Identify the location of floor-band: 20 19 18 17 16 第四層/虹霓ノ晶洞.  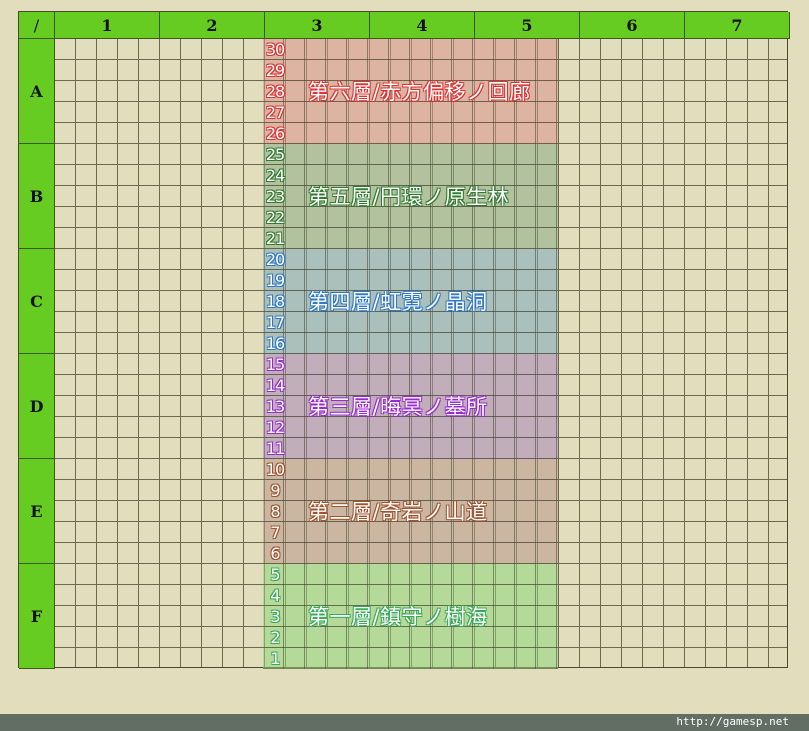
(410, 301).